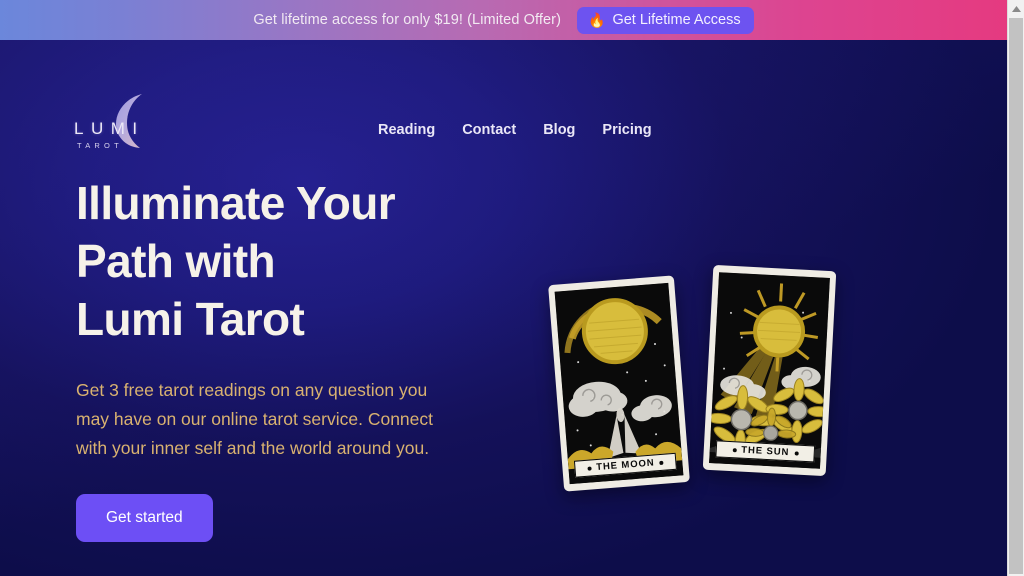  Describe the element at coordinates (625, 465) in the screenshot. I see `the-moon-card-title: THE MOON` at that location.